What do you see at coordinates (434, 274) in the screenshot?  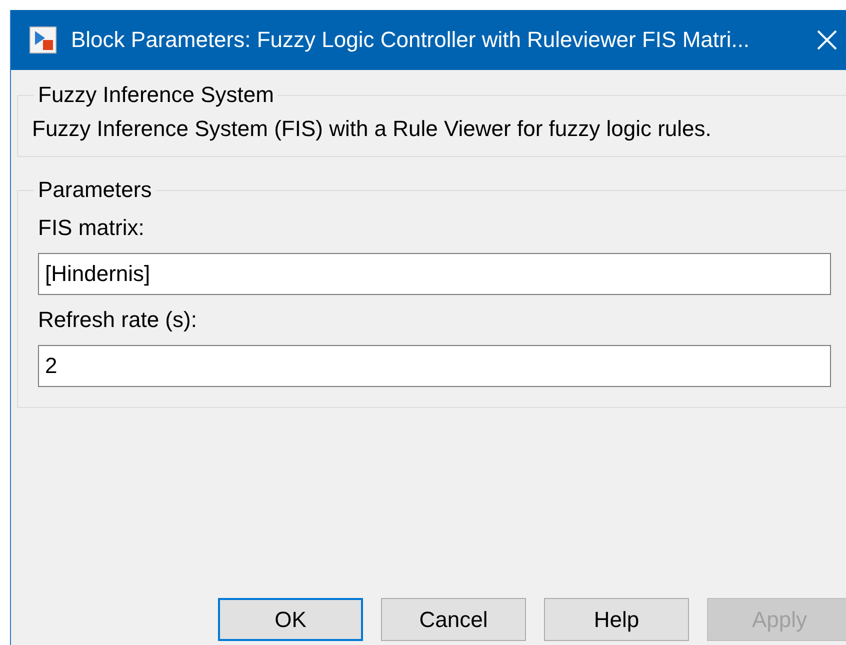 I see `text-field: [Hindernis]` at bounding box center [434, 274].